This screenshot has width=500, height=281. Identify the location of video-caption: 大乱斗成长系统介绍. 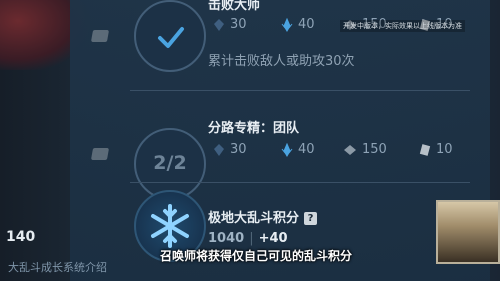
(57, 267).